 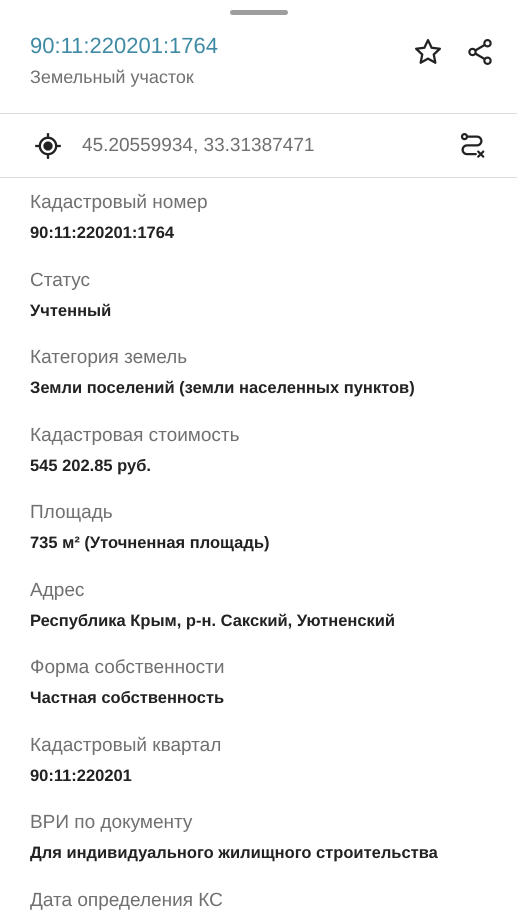 I want to click on location-target-icon, so click(x=48, y=146).